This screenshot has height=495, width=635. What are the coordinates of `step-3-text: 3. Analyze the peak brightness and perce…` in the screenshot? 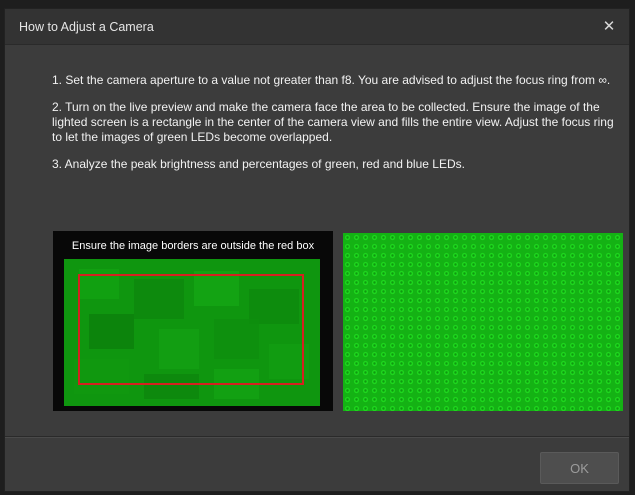 It's located at (258, 164).